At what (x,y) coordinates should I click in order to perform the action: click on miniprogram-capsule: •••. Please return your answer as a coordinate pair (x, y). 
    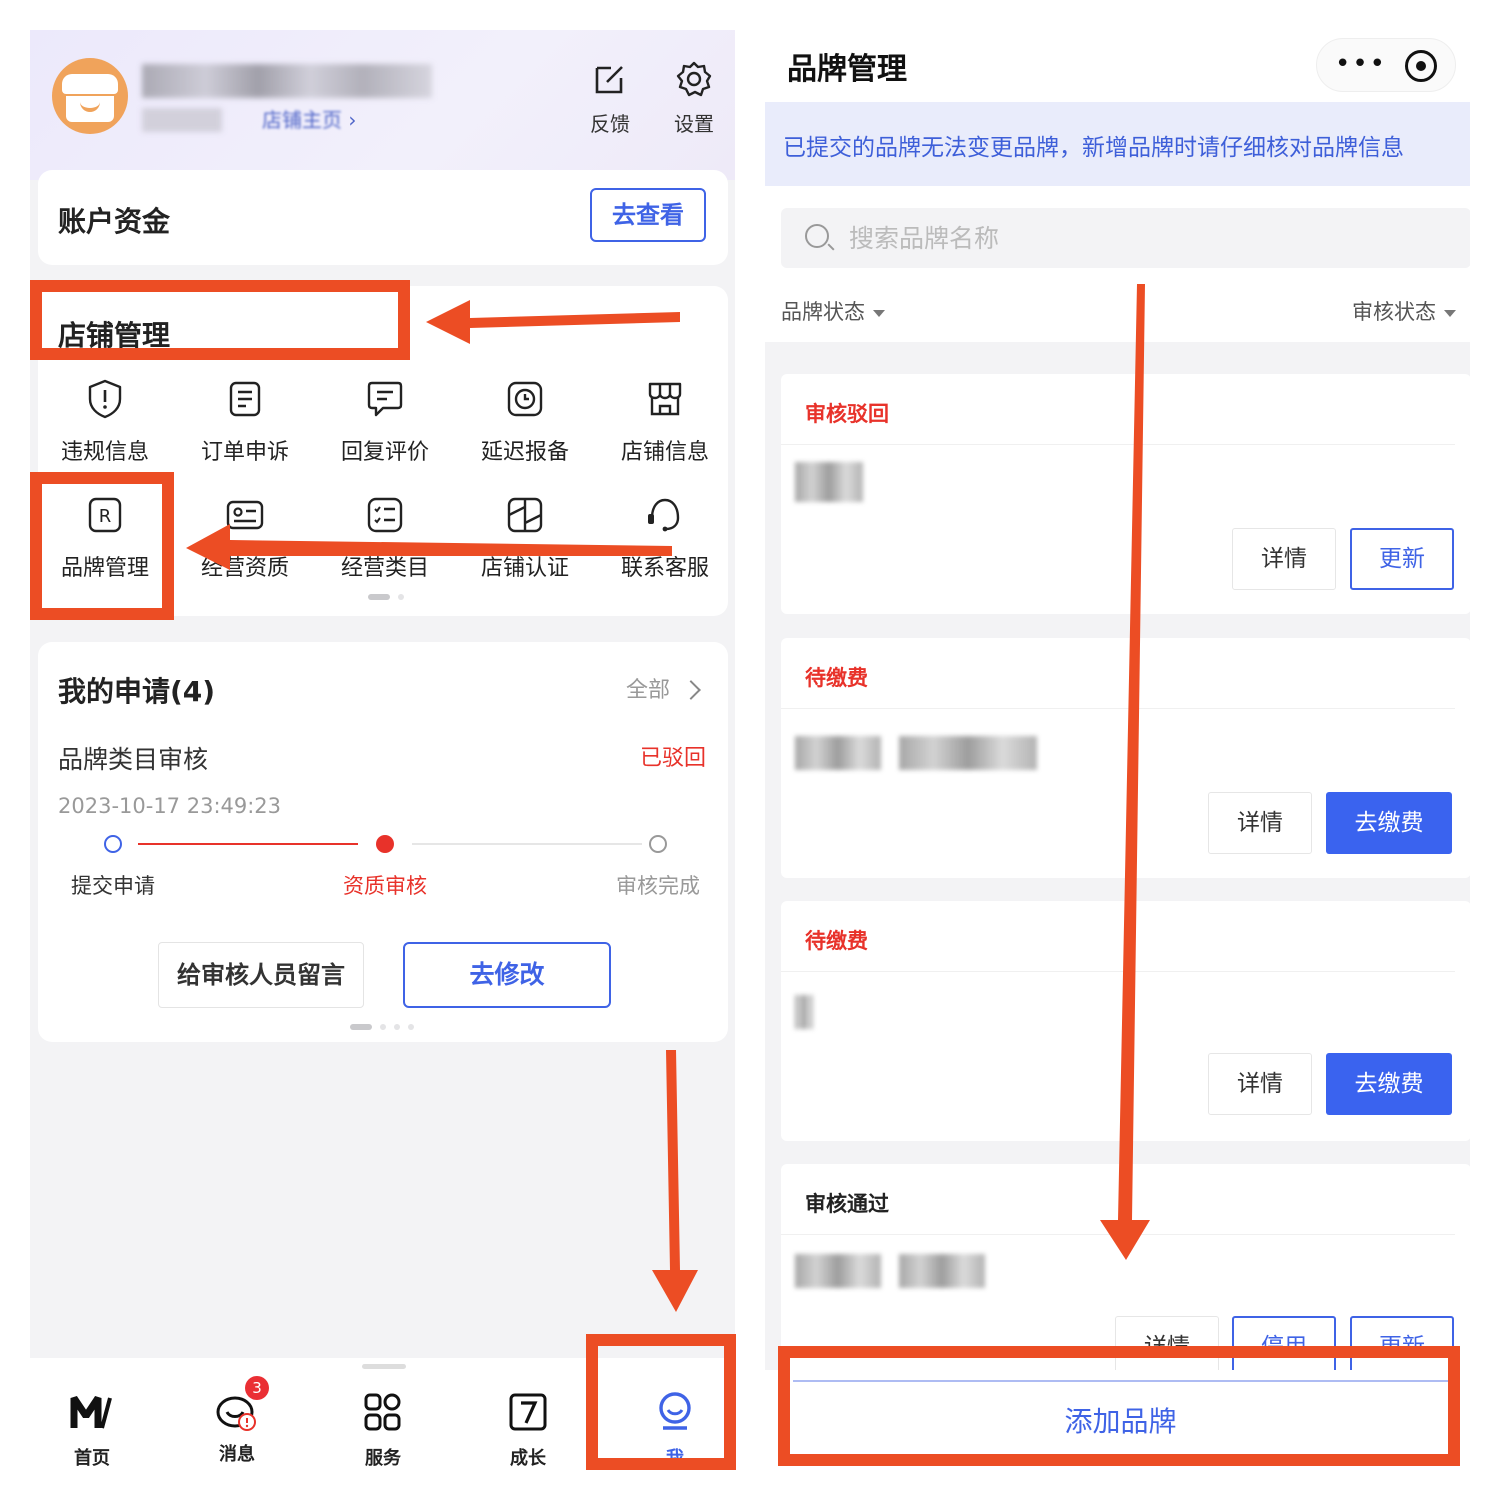
    Looking at the image, I should click on (1386, 65).